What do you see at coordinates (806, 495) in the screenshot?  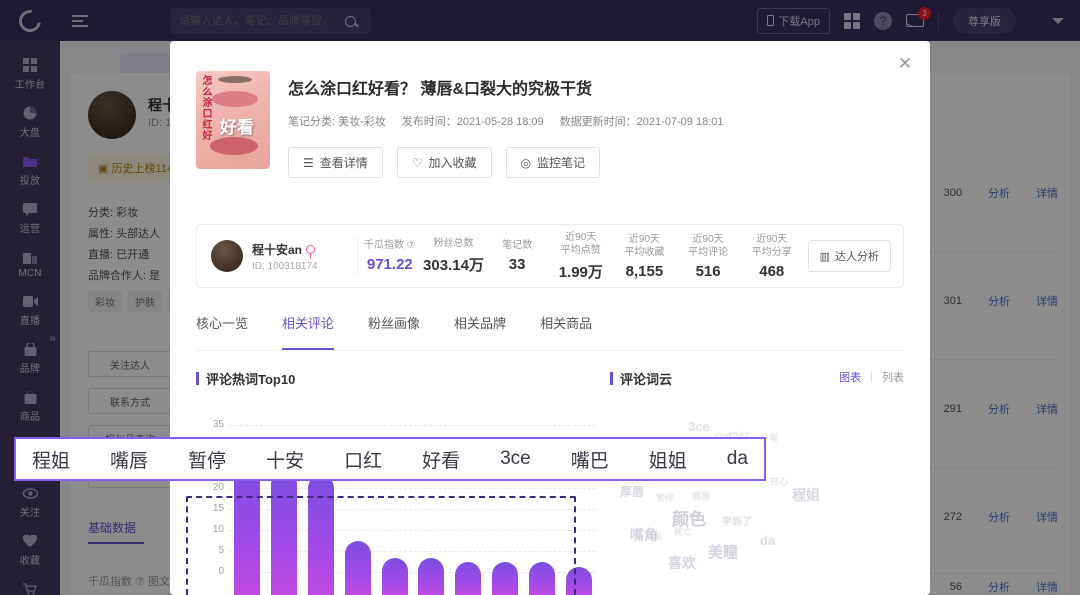 I see `word-cloud-word: 程姐` at bounding box center [806, 495].